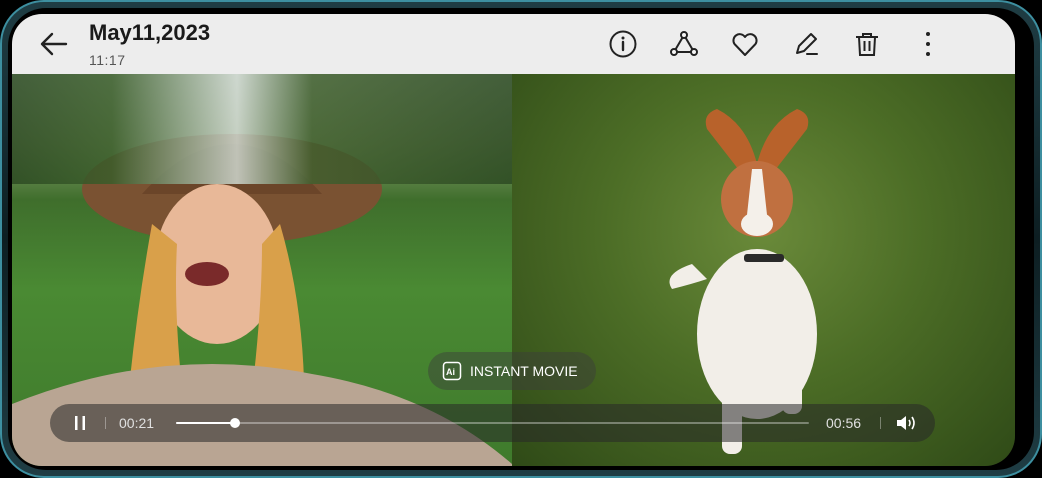  I want to click on video-player-bar: 00:21 00:56, so click(492, 423).